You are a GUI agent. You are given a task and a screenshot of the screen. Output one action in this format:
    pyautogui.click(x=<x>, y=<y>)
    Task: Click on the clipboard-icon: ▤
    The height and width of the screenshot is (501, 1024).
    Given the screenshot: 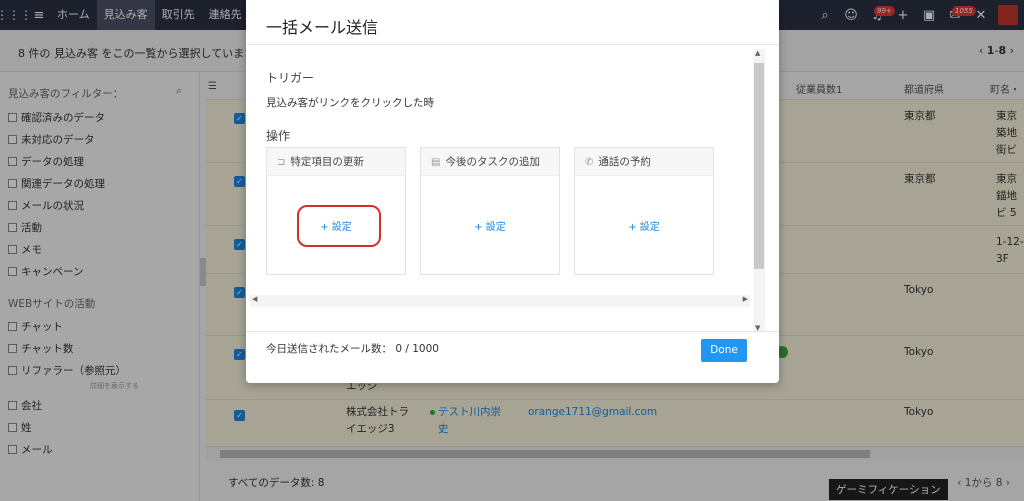 What is the action you would take?
    pyautogui.click(x=436, y=162)
    